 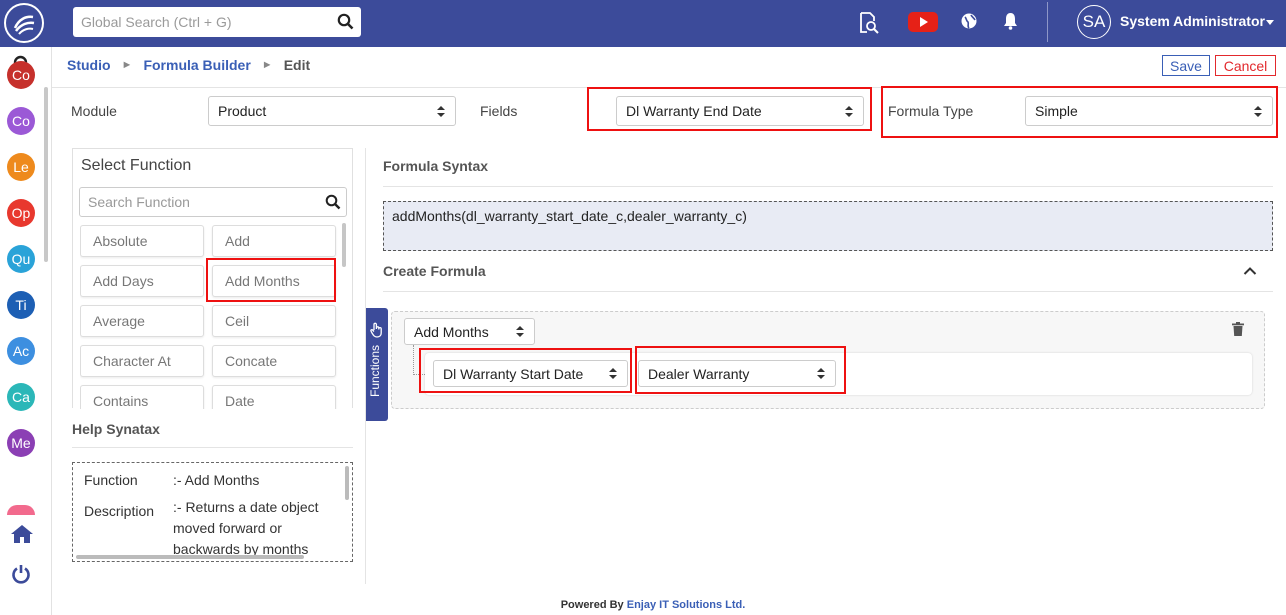 I want to click on footer-company-link: Enjay IT Solutions Ltd., so click(x=686, y=605).